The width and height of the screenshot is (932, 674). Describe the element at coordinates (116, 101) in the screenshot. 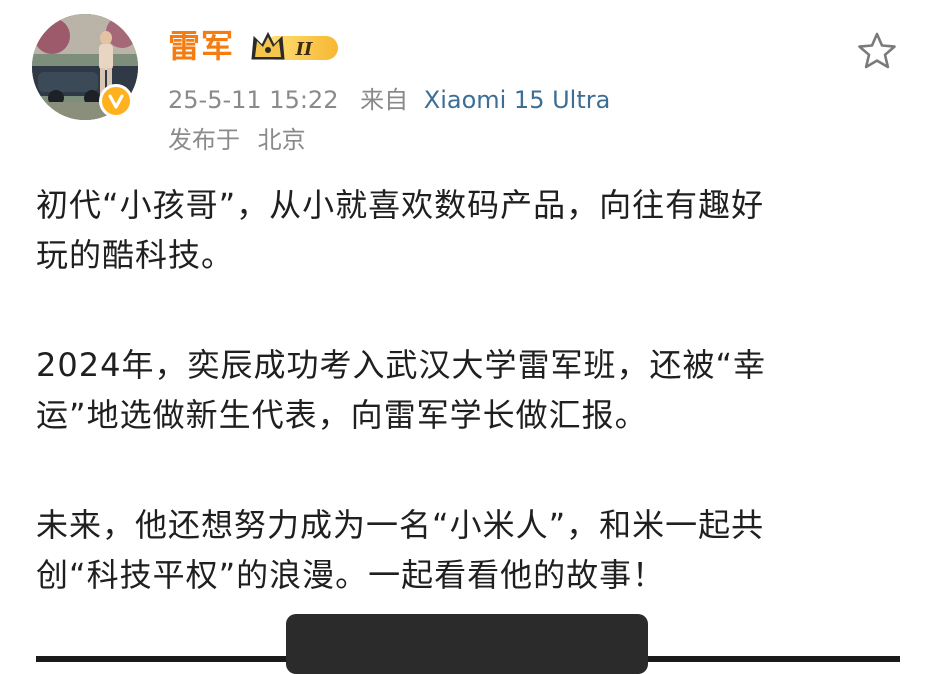

I see `verified-badge-icon` at that location.